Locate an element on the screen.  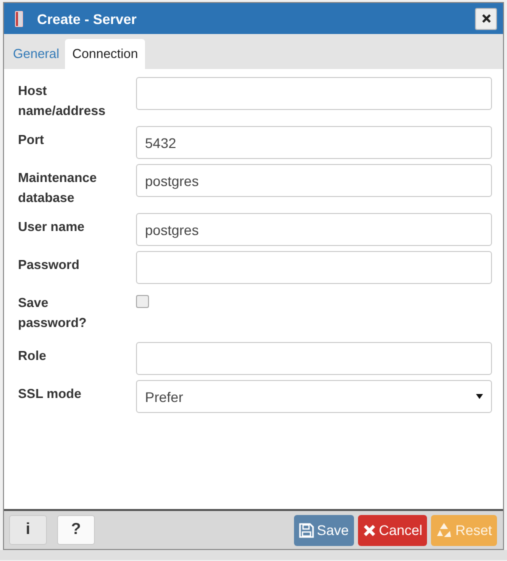
field-label: Role is located at coordinates (33, 356).